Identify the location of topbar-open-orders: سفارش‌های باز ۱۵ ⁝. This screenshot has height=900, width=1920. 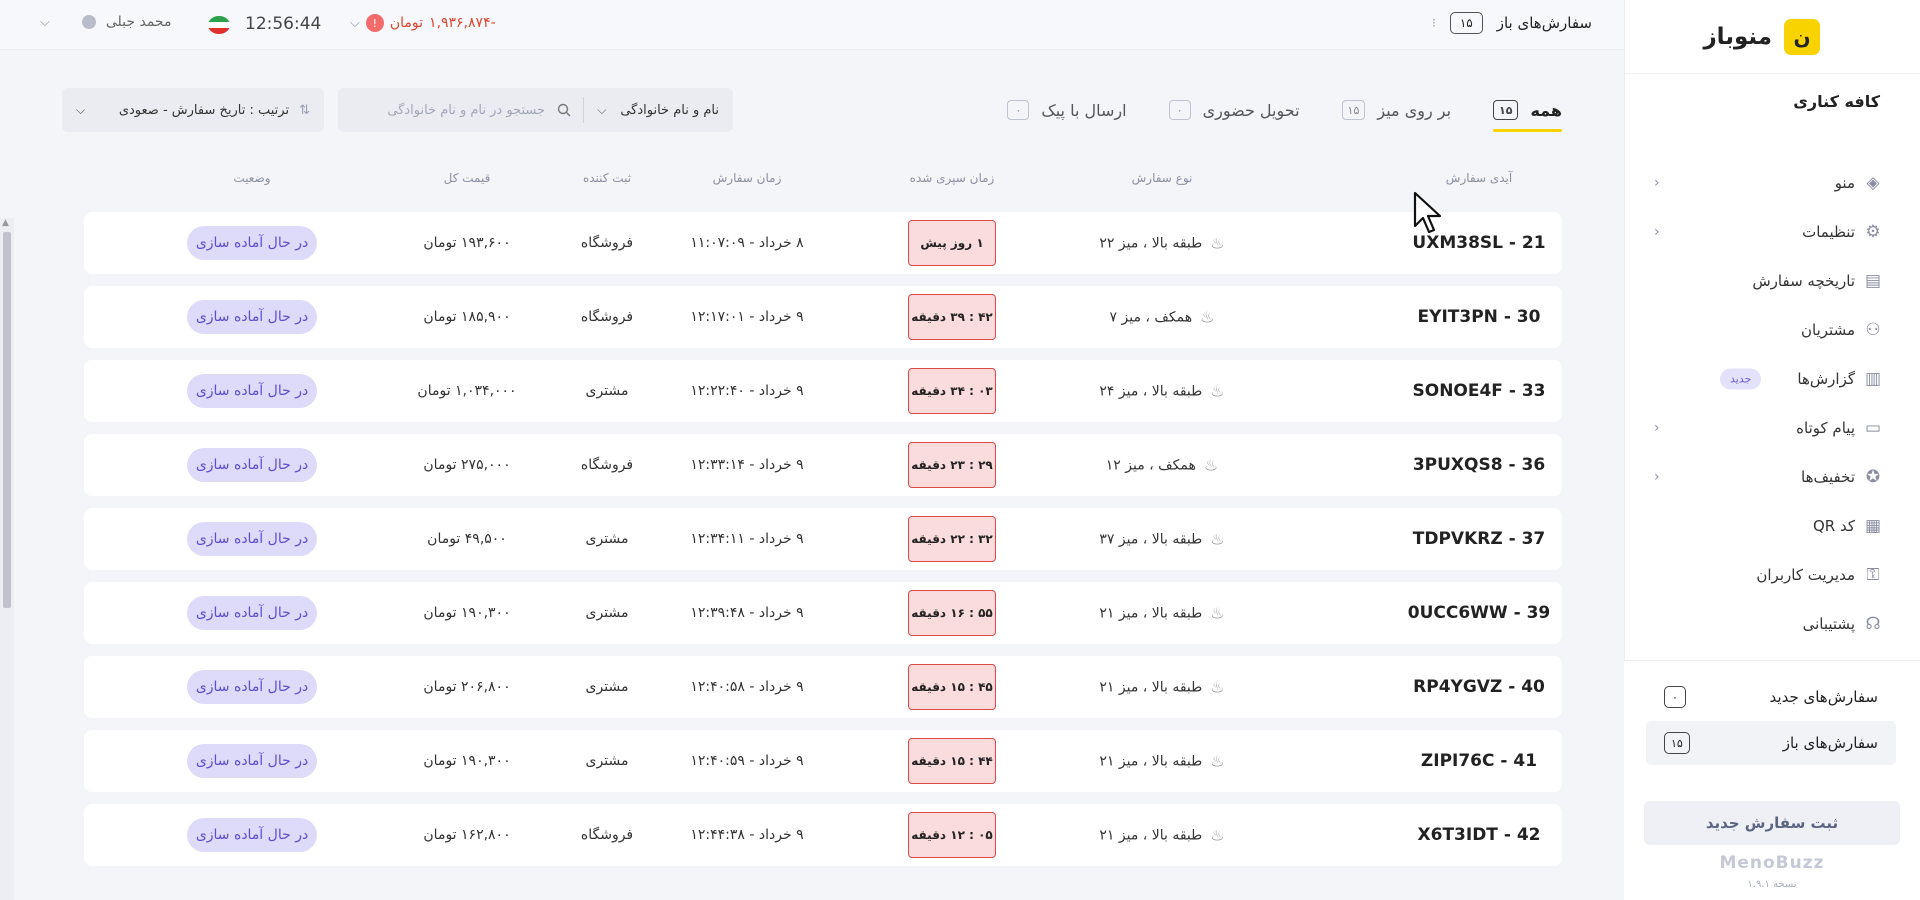
(1512, 23).